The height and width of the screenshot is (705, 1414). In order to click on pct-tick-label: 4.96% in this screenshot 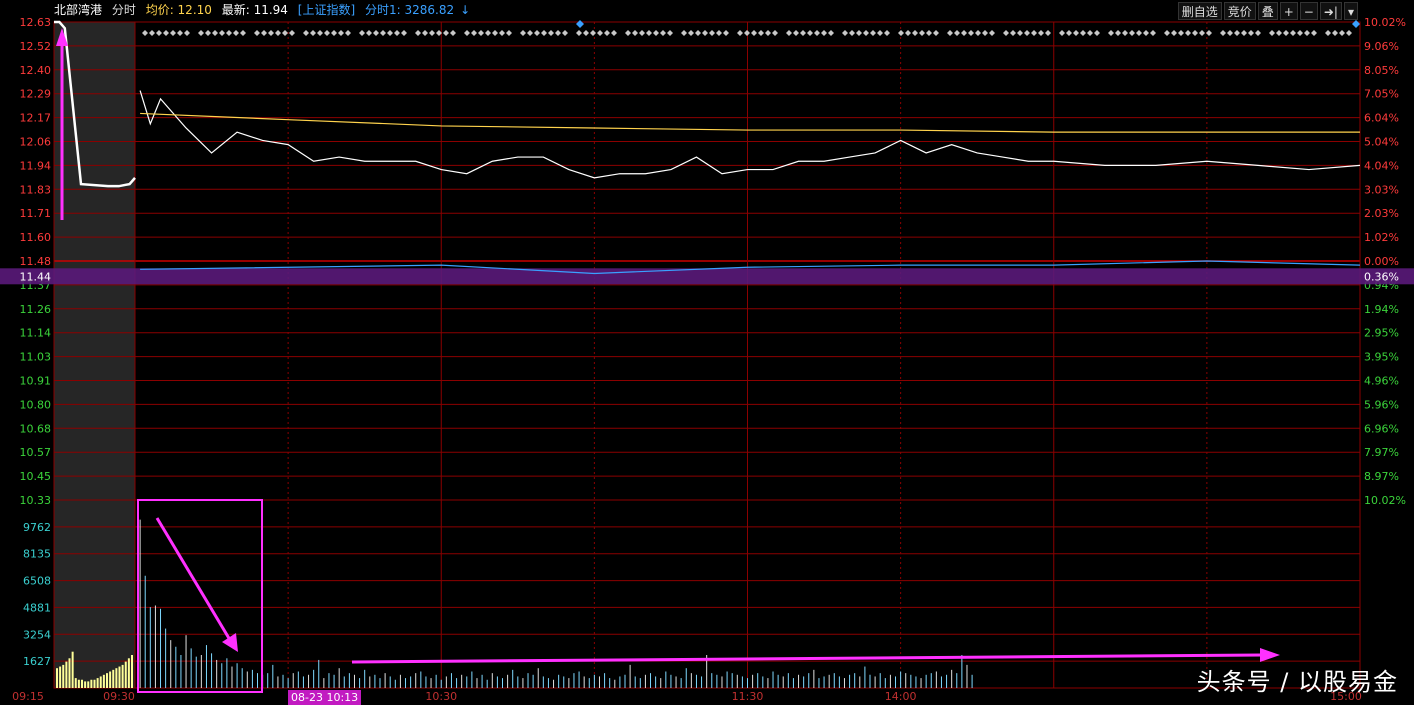, I will do `click(1381, 381)`.